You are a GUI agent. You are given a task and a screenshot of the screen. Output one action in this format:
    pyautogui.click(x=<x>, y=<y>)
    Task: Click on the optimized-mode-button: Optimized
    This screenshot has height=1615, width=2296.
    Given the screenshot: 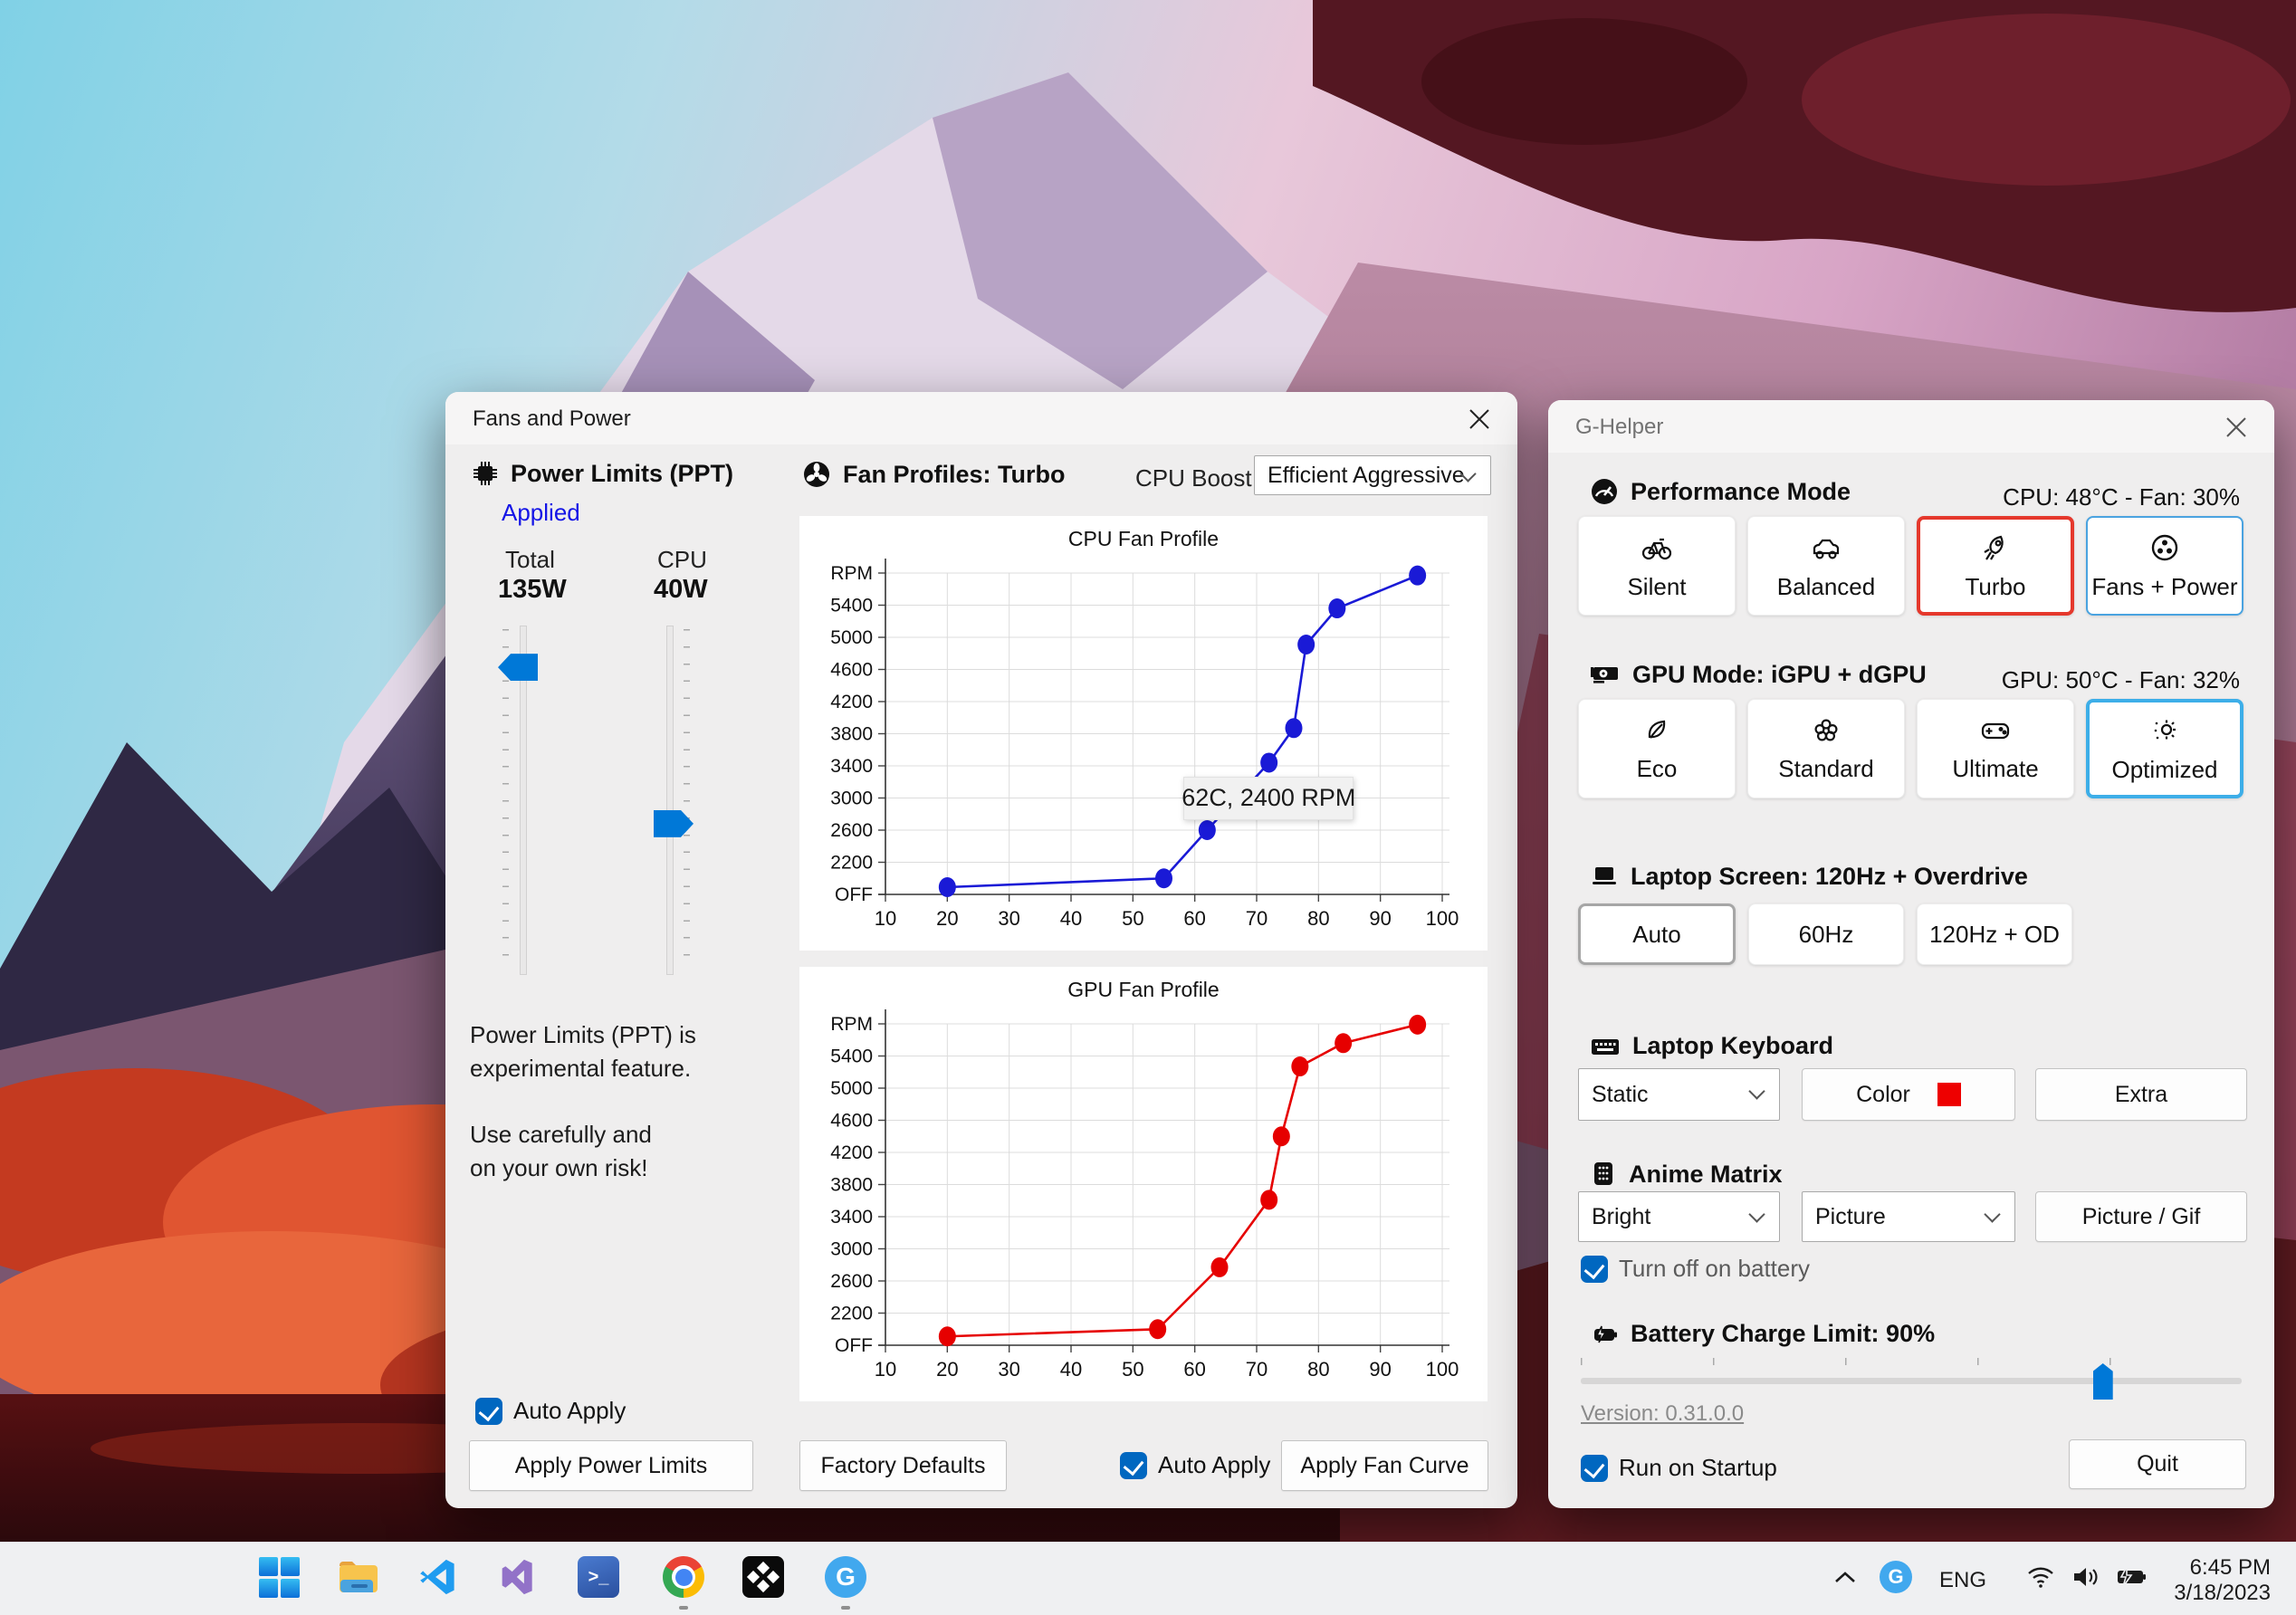 What is the action you would take?
    pyautogui.click(x=2164, y=748)
    